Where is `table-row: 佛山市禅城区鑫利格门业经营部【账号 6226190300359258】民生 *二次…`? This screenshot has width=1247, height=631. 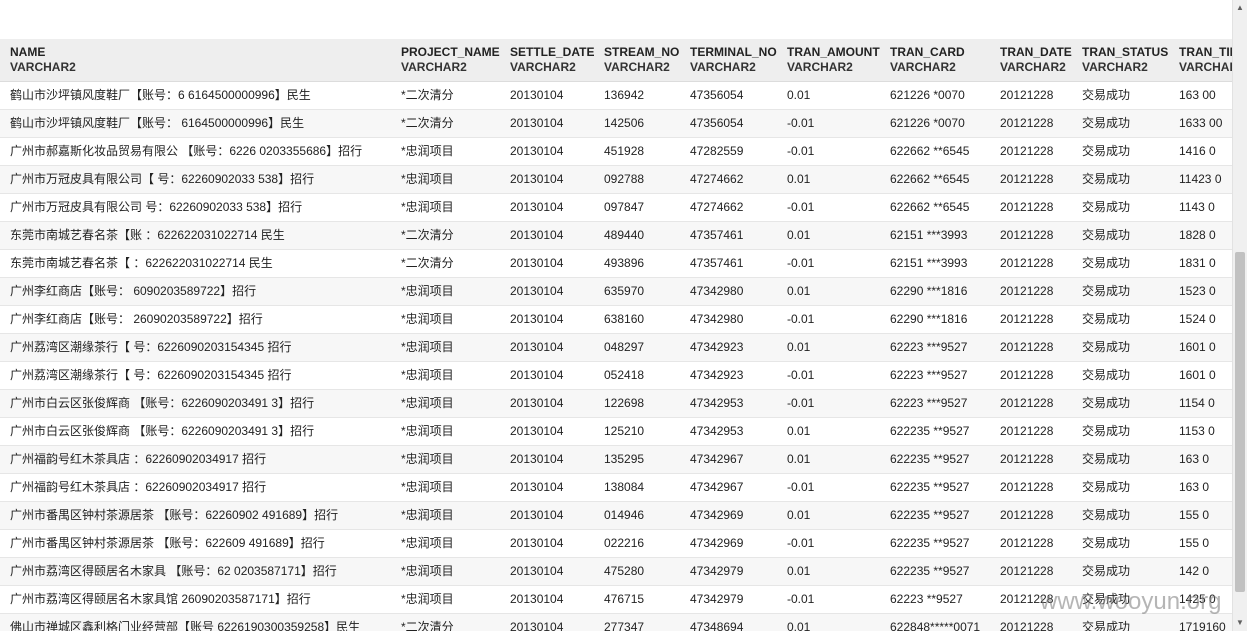
table-row: 佛山市禅城区鑫利格门业经营部【账号 6226190300359258】民生 *二次… is located at coordinates (616, 622).